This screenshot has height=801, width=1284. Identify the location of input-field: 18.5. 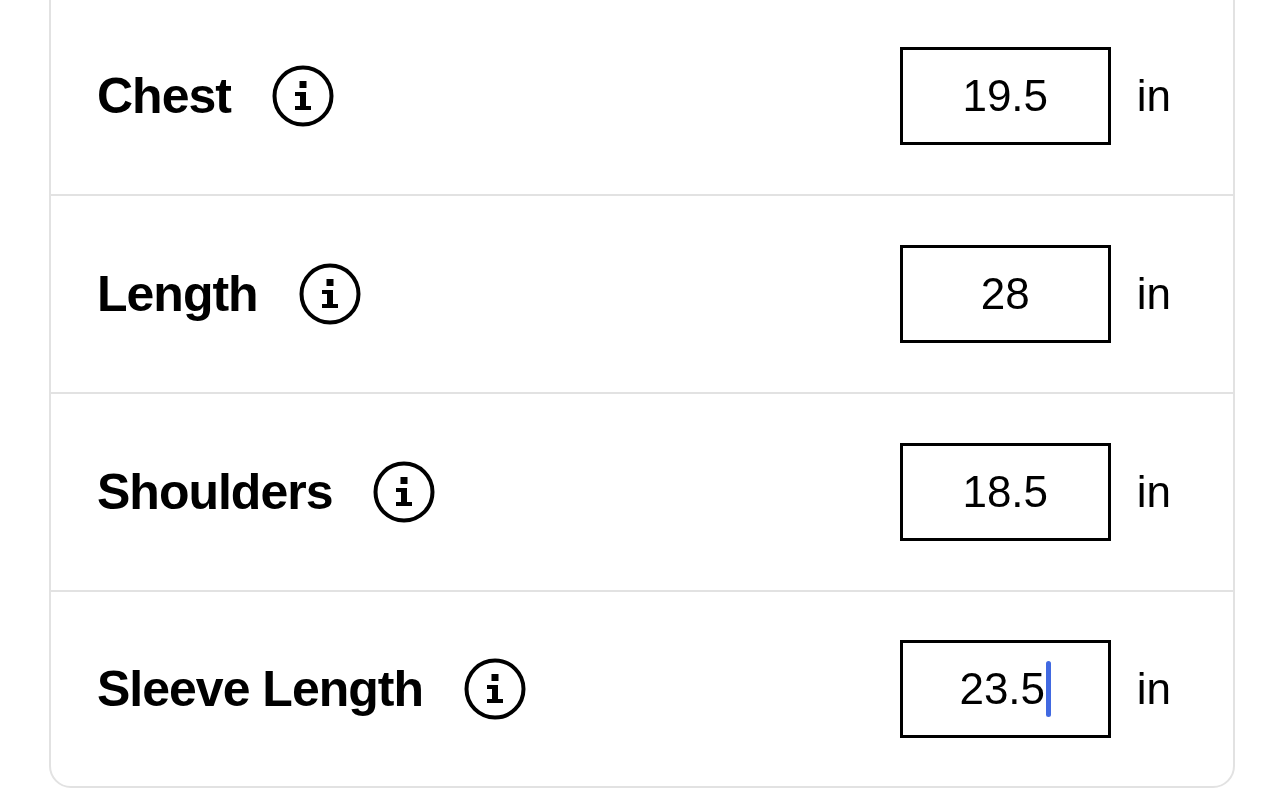
(1005, 492).